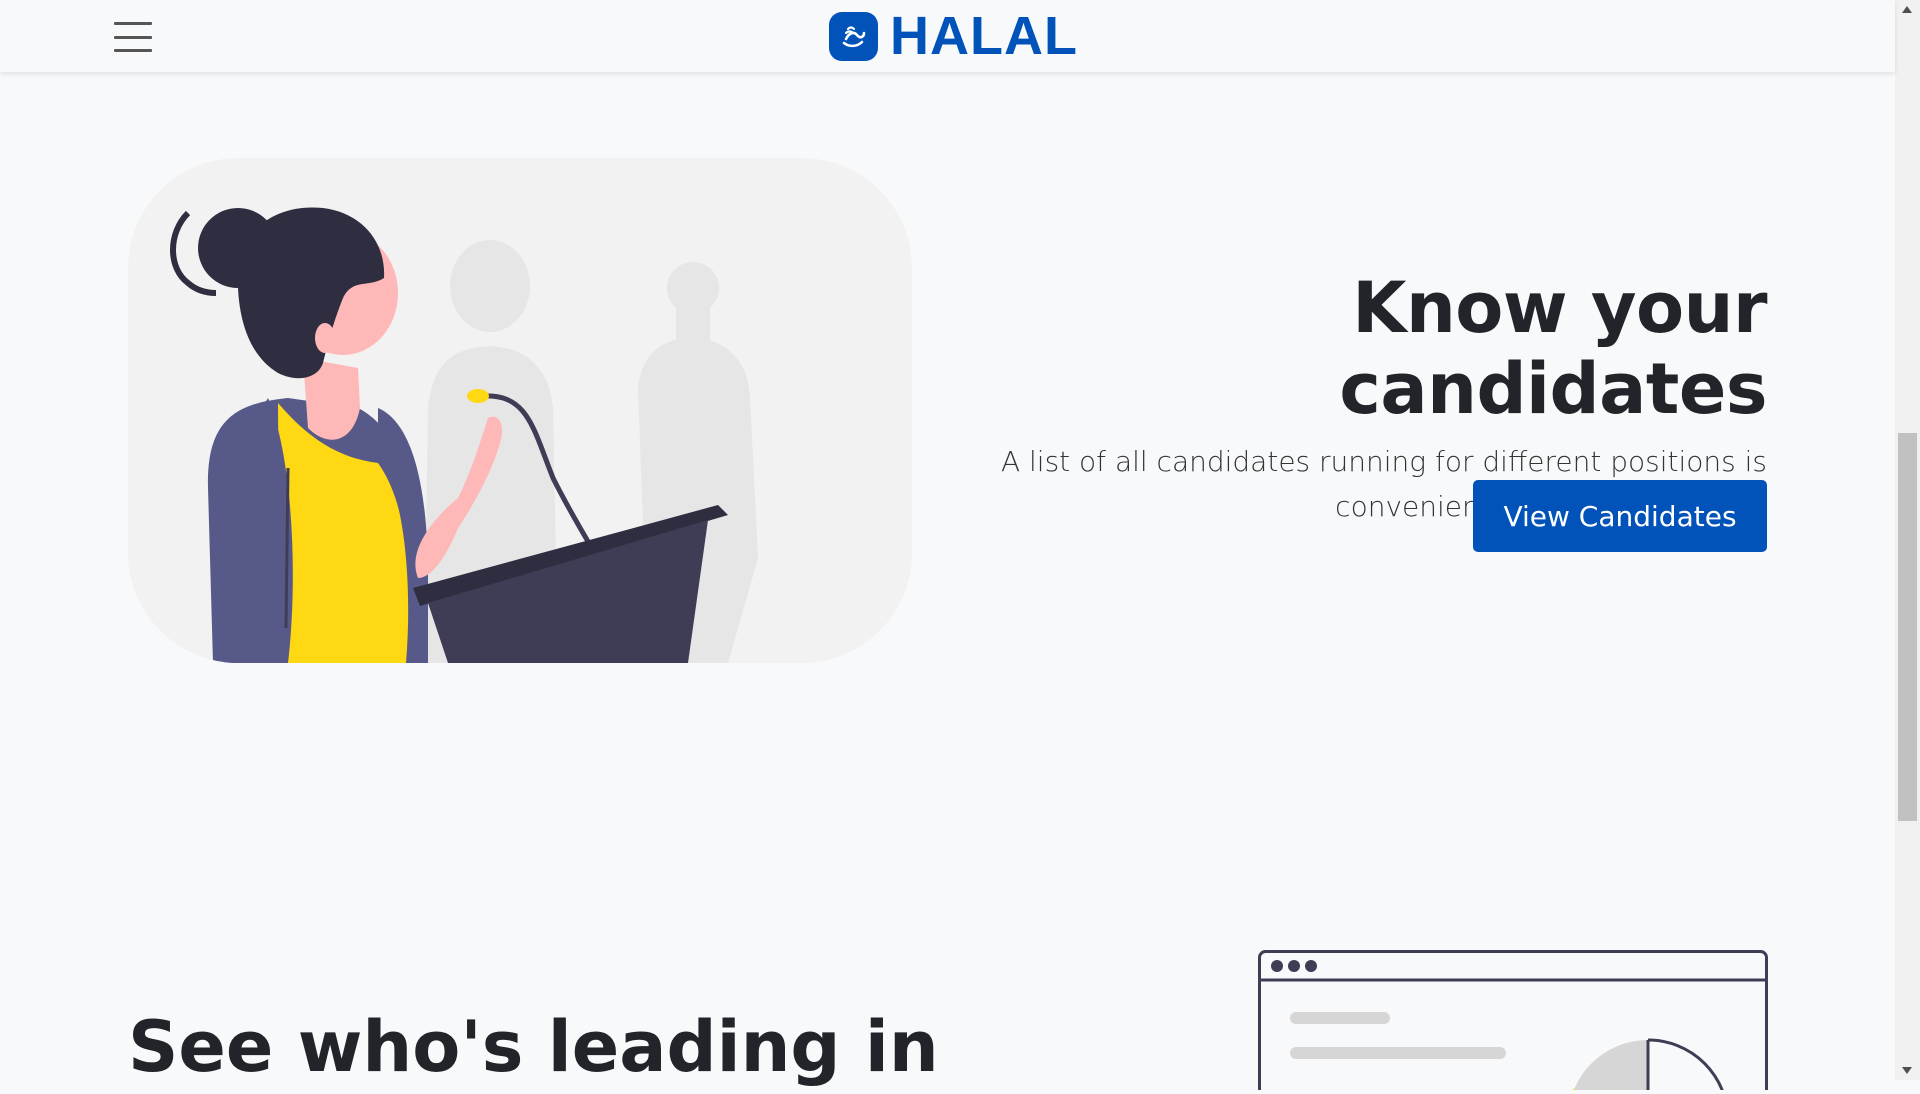 This screenshot has height=1094, width=1920. I want to click on hamburger-menu-button, so click(133, 37).